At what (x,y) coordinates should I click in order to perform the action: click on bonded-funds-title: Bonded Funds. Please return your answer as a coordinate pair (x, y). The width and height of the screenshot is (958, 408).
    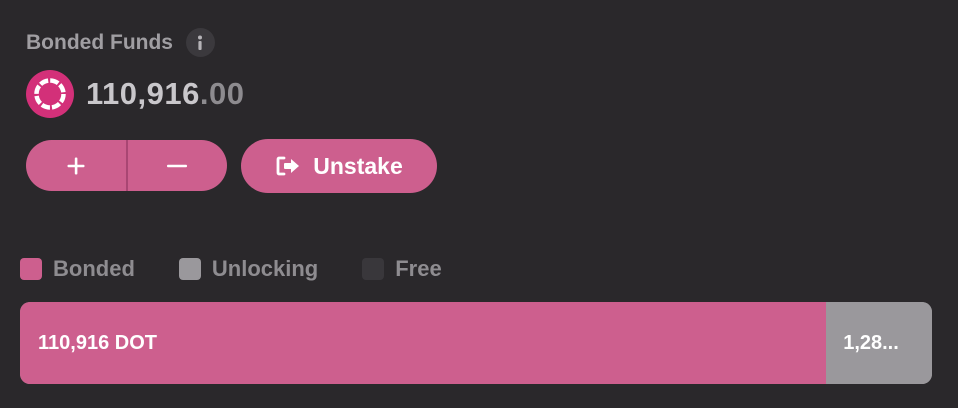
    Looking at the image, I should click on (99, 42).